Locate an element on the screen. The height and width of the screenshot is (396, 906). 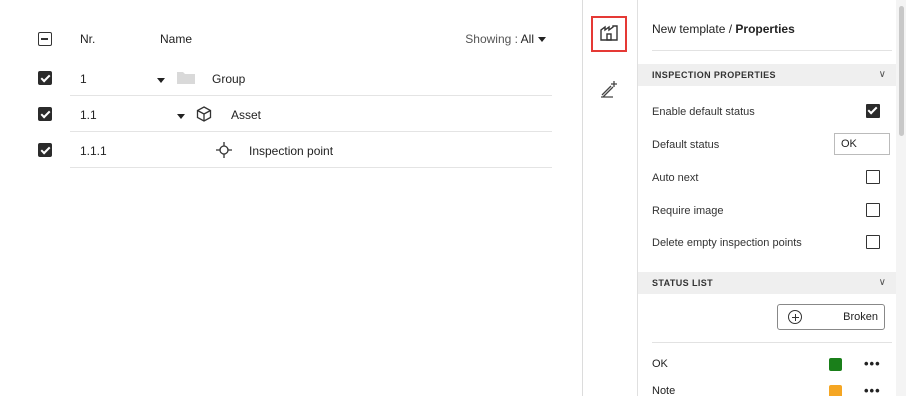
add-status-button: Broken is located at coordinates (831, 317).